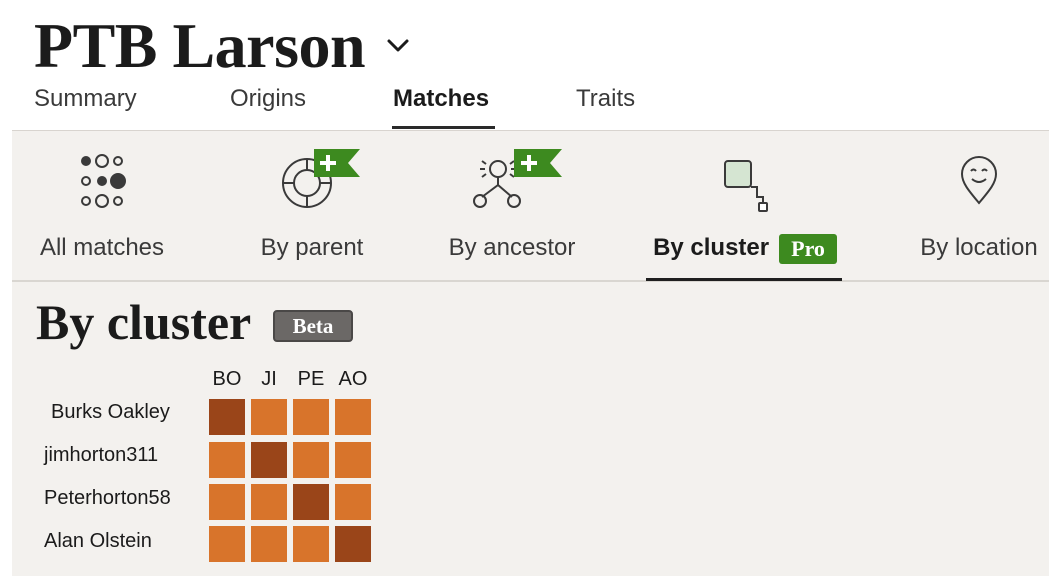 The image size is (1049, 576). What do you see at coordinates (808, 248) in the screenshot?
I see `pro-badge: Pro` at bounding box center [808, 248].